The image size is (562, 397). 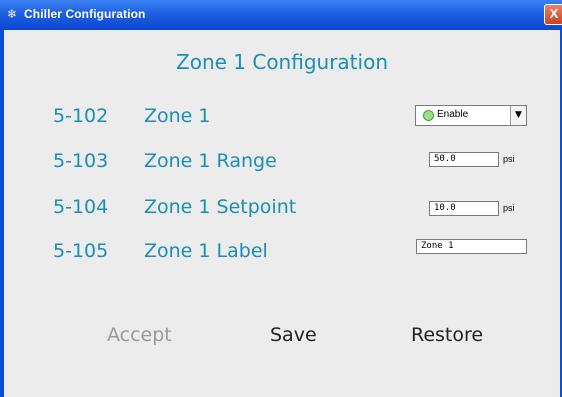 I want to click on chevron-down-icon: ▼, so click(x=518, y=115).